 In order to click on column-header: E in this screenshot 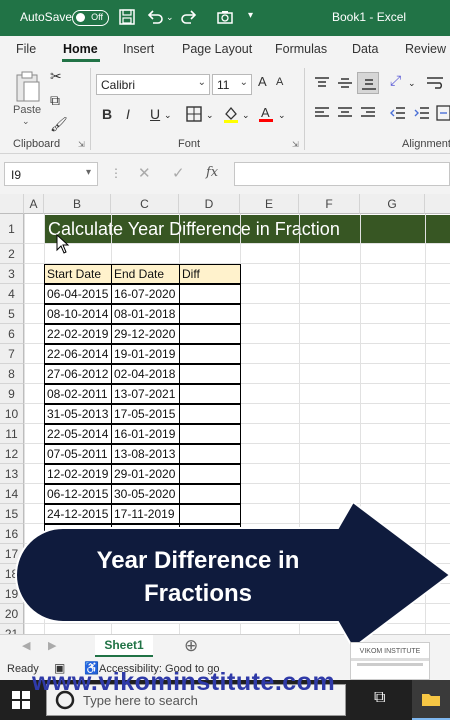, I will do `click(269, 204)`.